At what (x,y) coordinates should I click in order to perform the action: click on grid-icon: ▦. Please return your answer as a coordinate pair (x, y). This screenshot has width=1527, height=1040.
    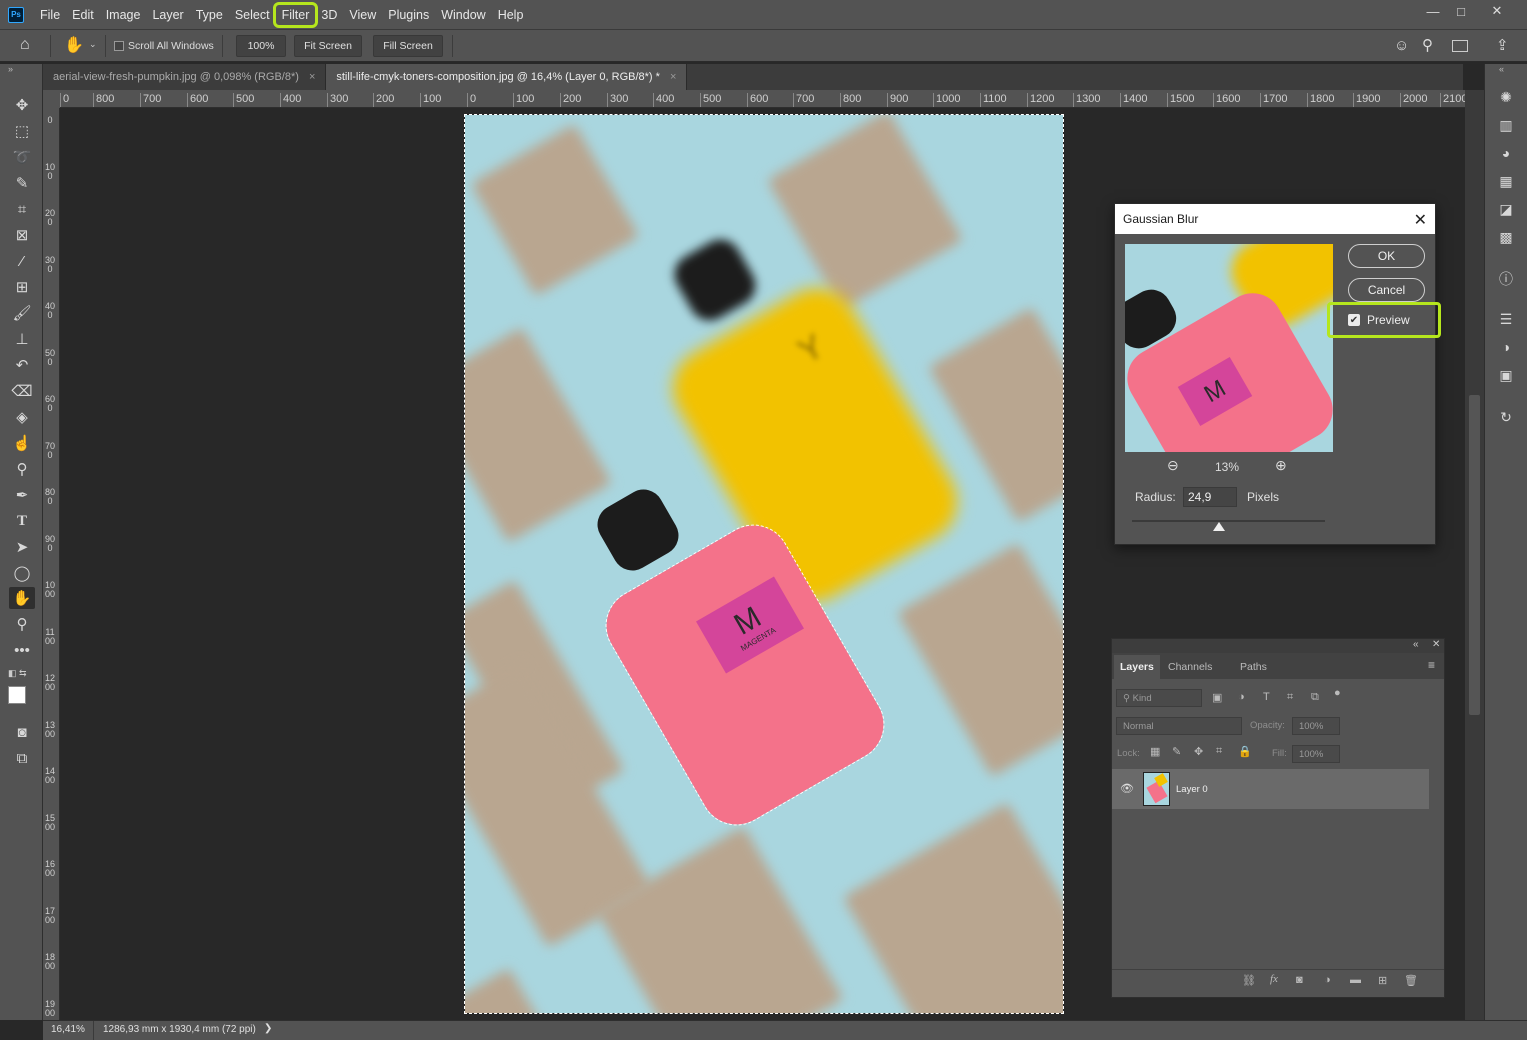
    Looking at the image, I should click on (1506, 181).